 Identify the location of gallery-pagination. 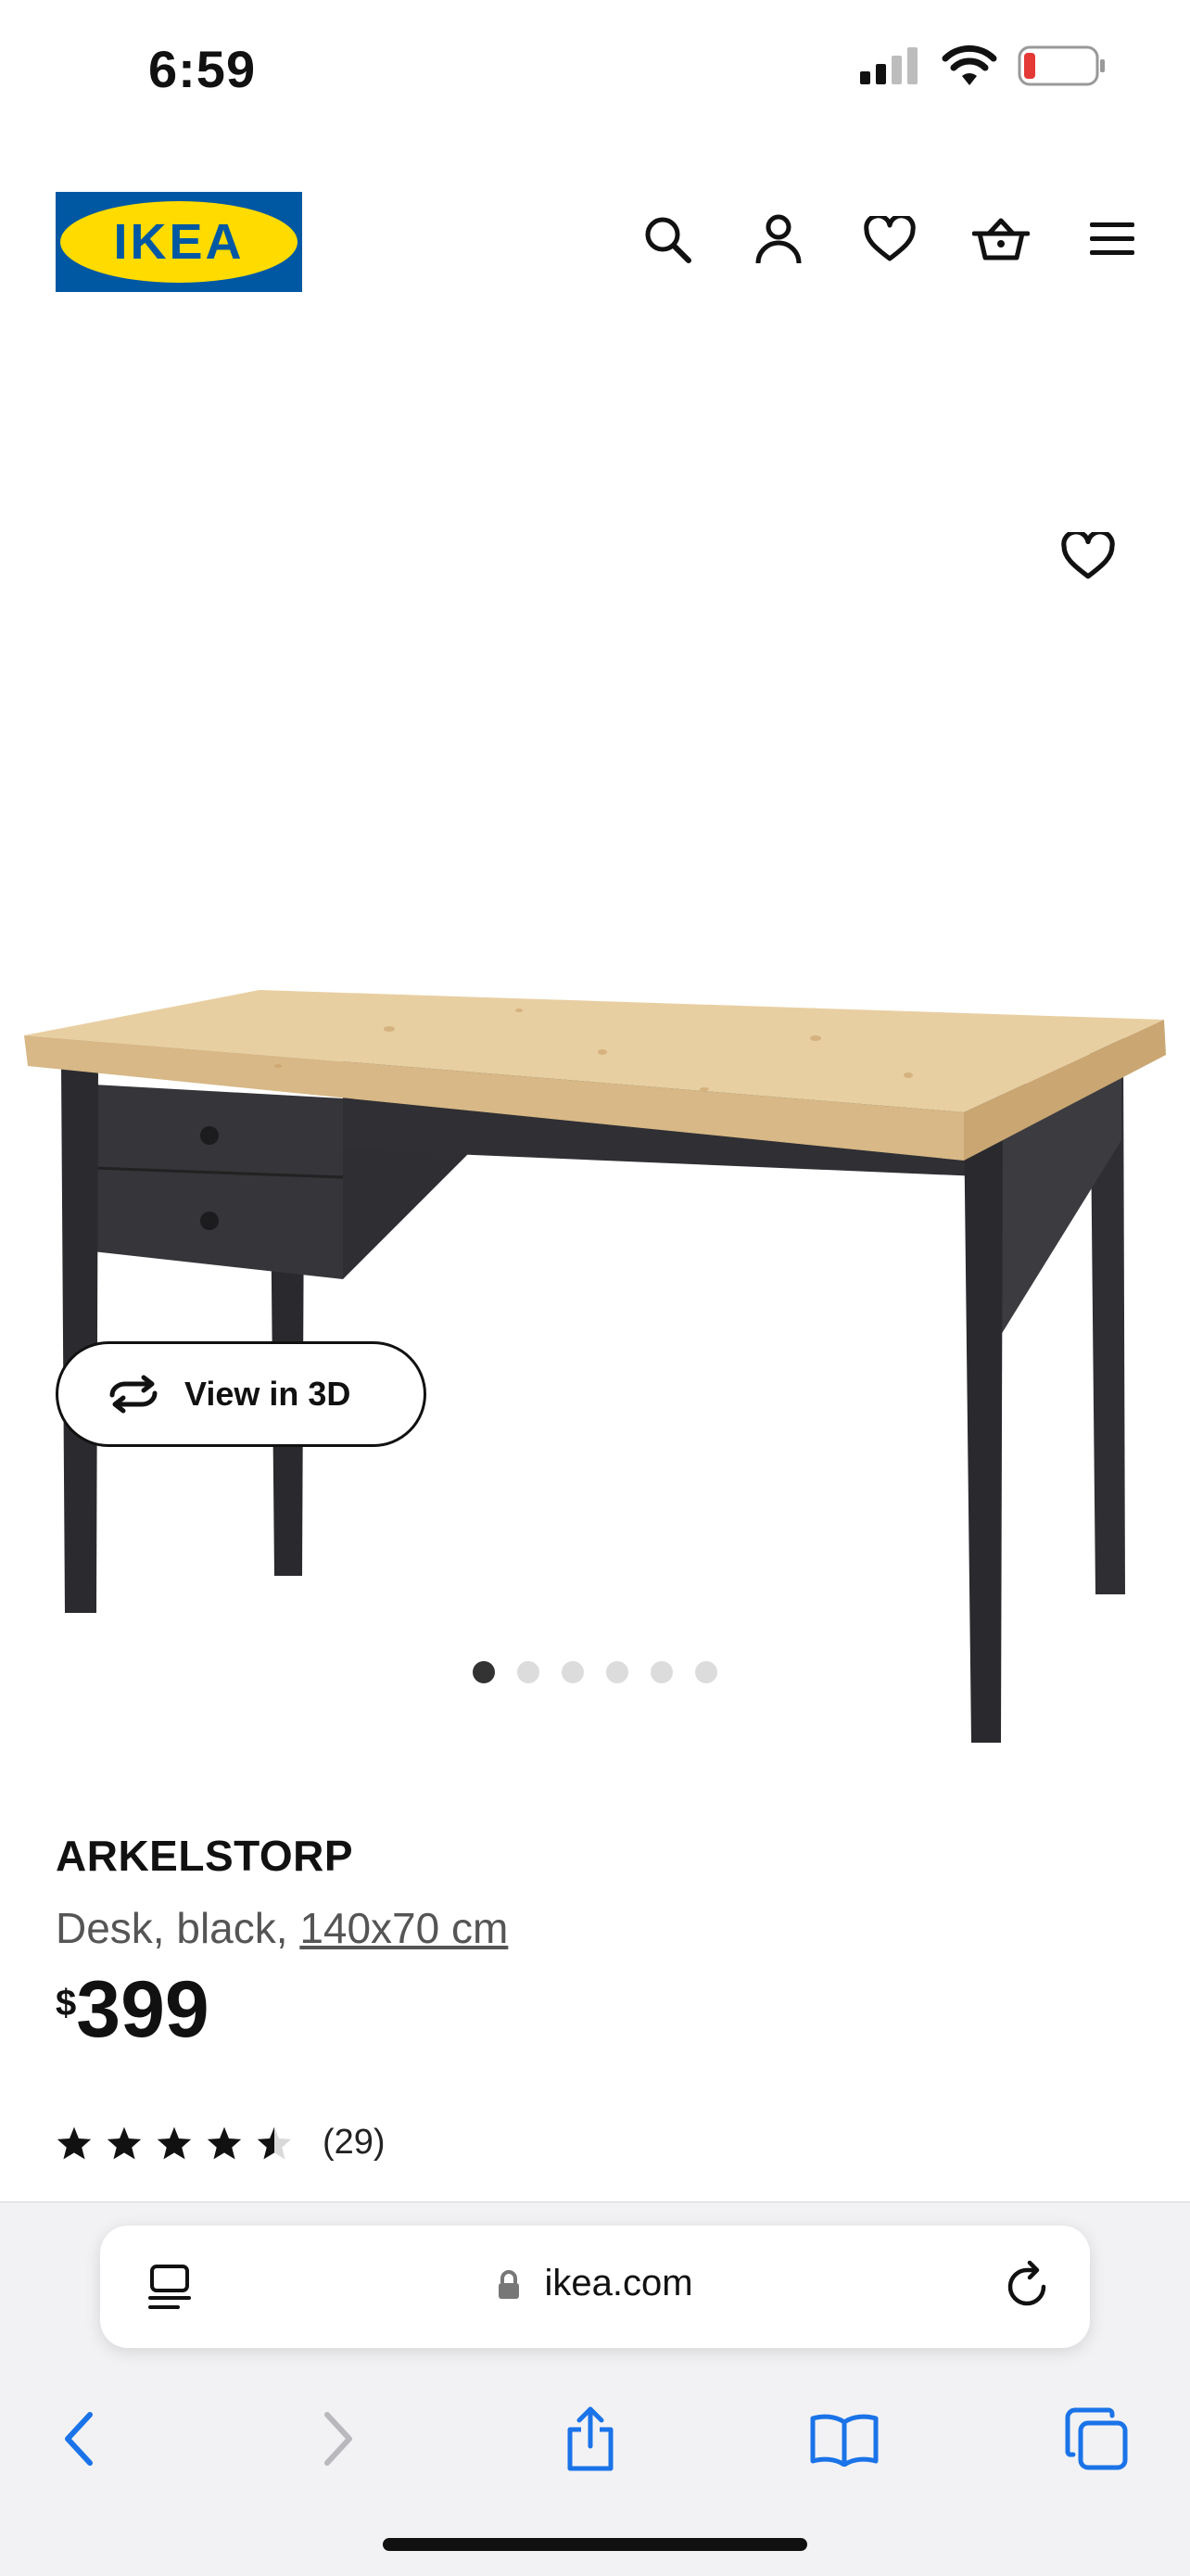
(595, 1672).